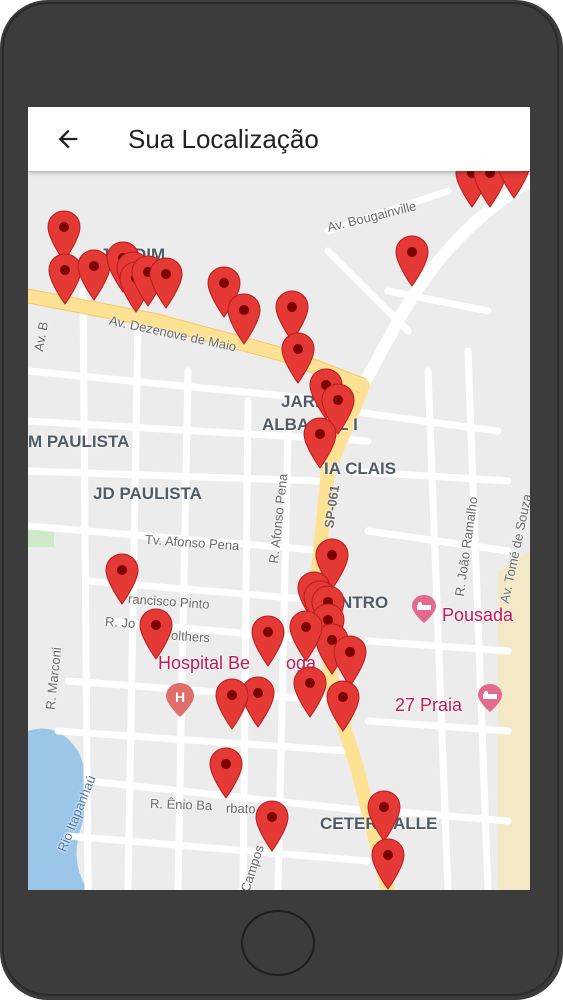  I want to click on svg-text: H, so click(180, 697).